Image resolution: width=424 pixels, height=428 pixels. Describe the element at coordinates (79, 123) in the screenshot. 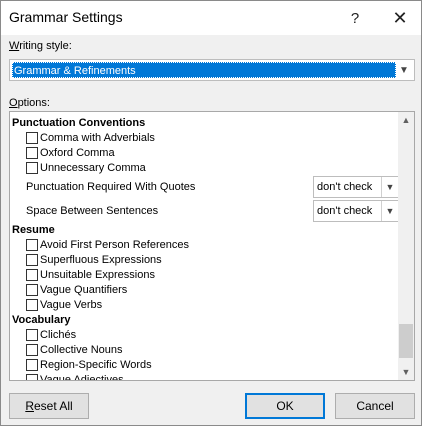

I see `section-punctuation-conventions: Punctuation Conventions` at that location.